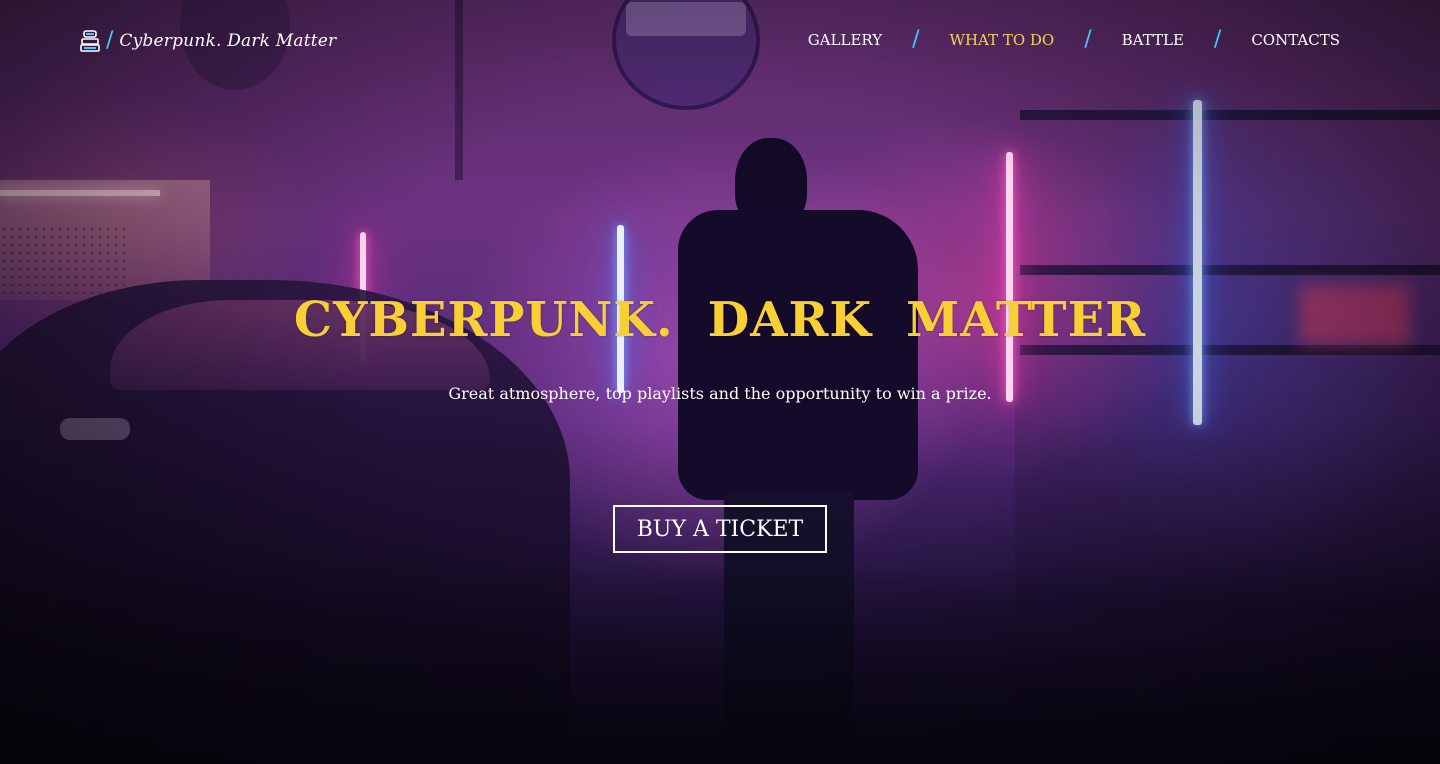  What do you see at coordinates (1295, 40) in the screenshot?
I see `nav-item-contacts: CONTACTS` at bounding box center [1295, 40].